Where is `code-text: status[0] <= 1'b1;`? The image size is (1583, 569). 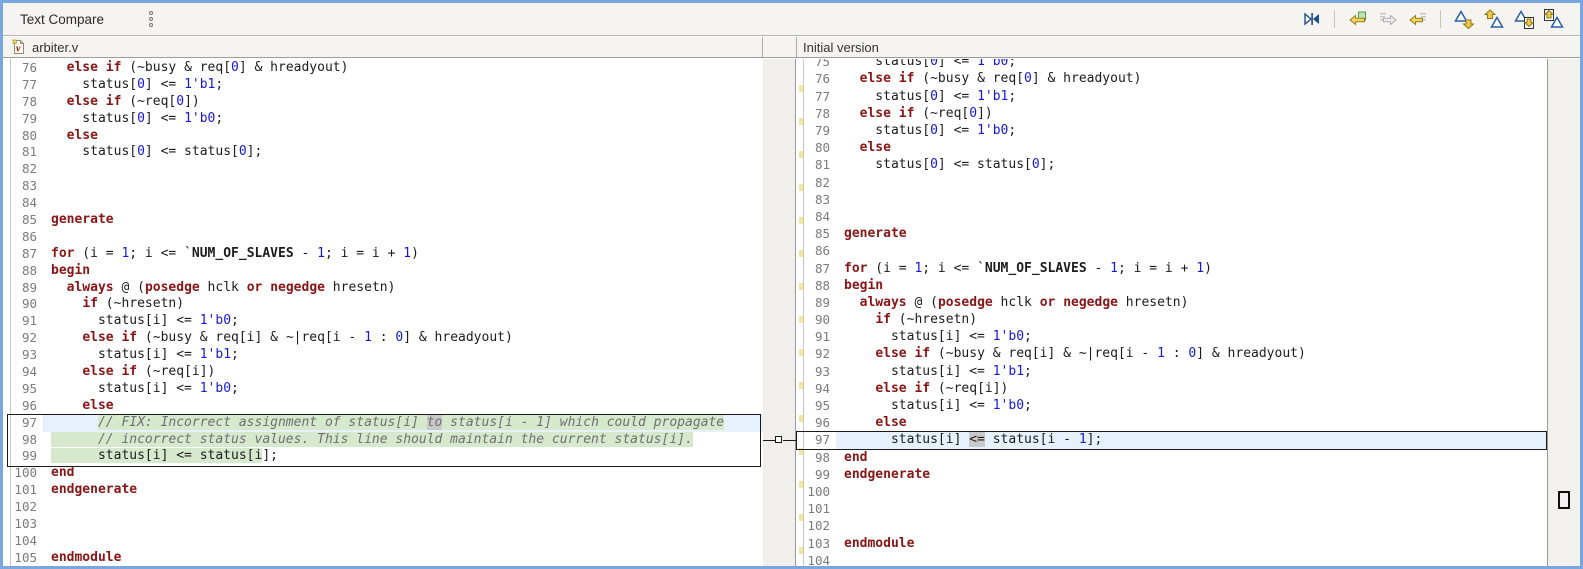
code-text: status[0] <= 1'b1; is located at coordinates (1191, 96).